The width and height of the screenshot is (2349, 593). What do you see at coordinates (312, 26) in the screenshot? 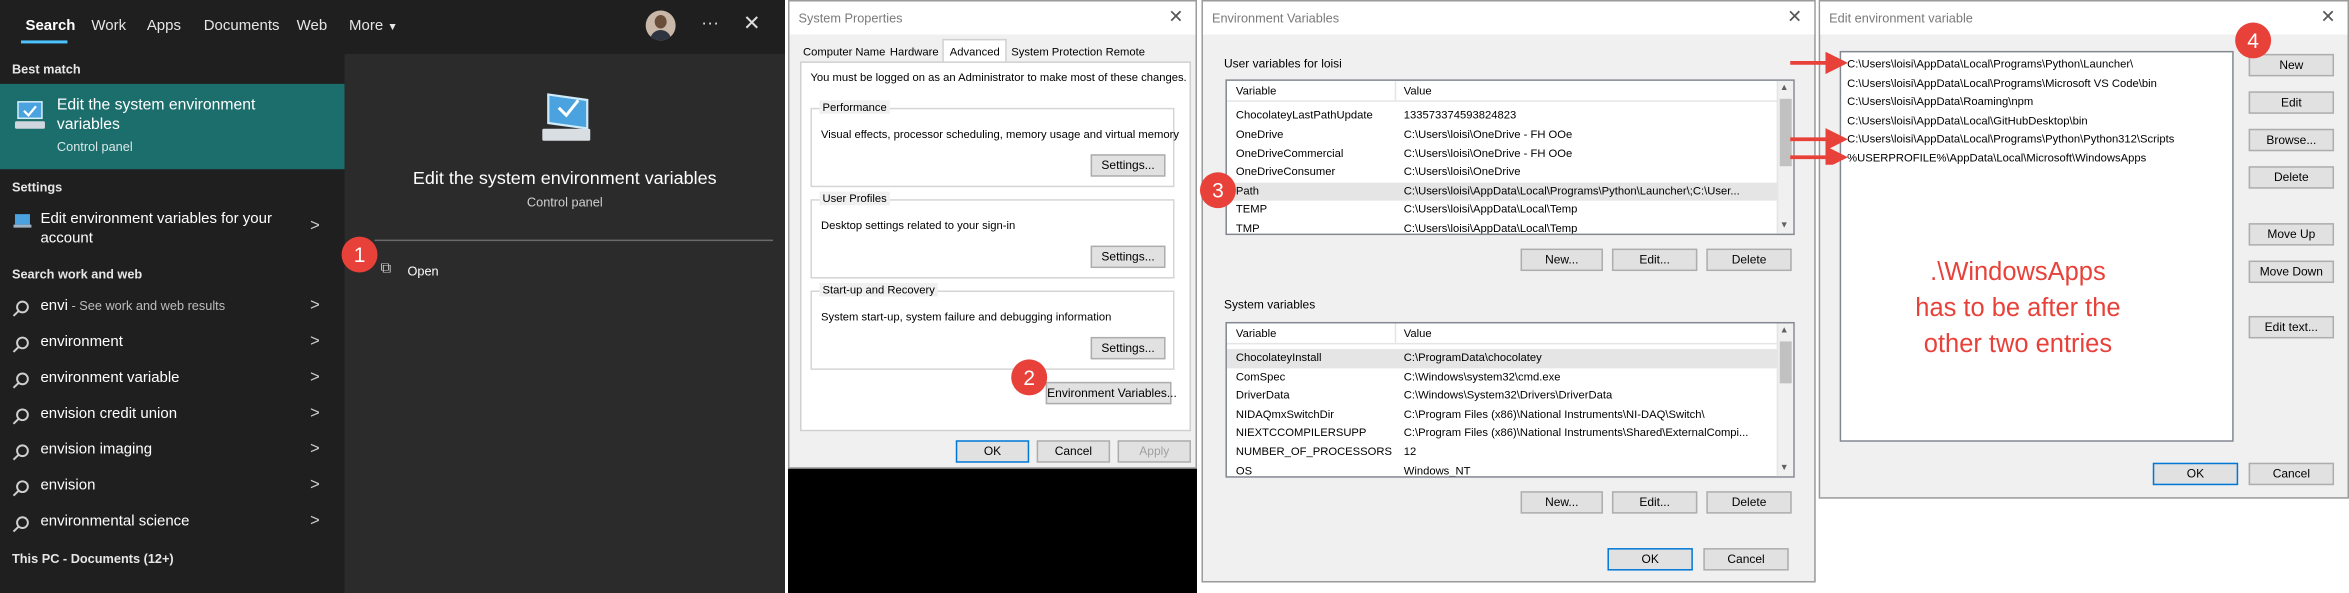
I see `tab-web: Web` at bounding box center [312, 26].